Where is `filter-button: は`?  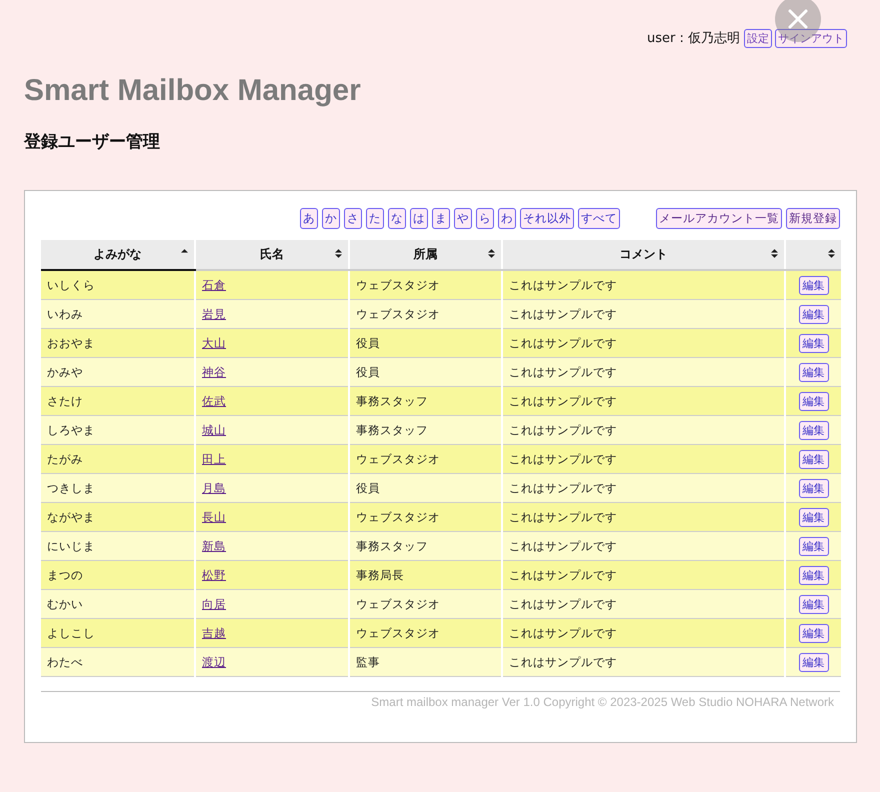 filter-button: は is located at coordinates (419, 218).